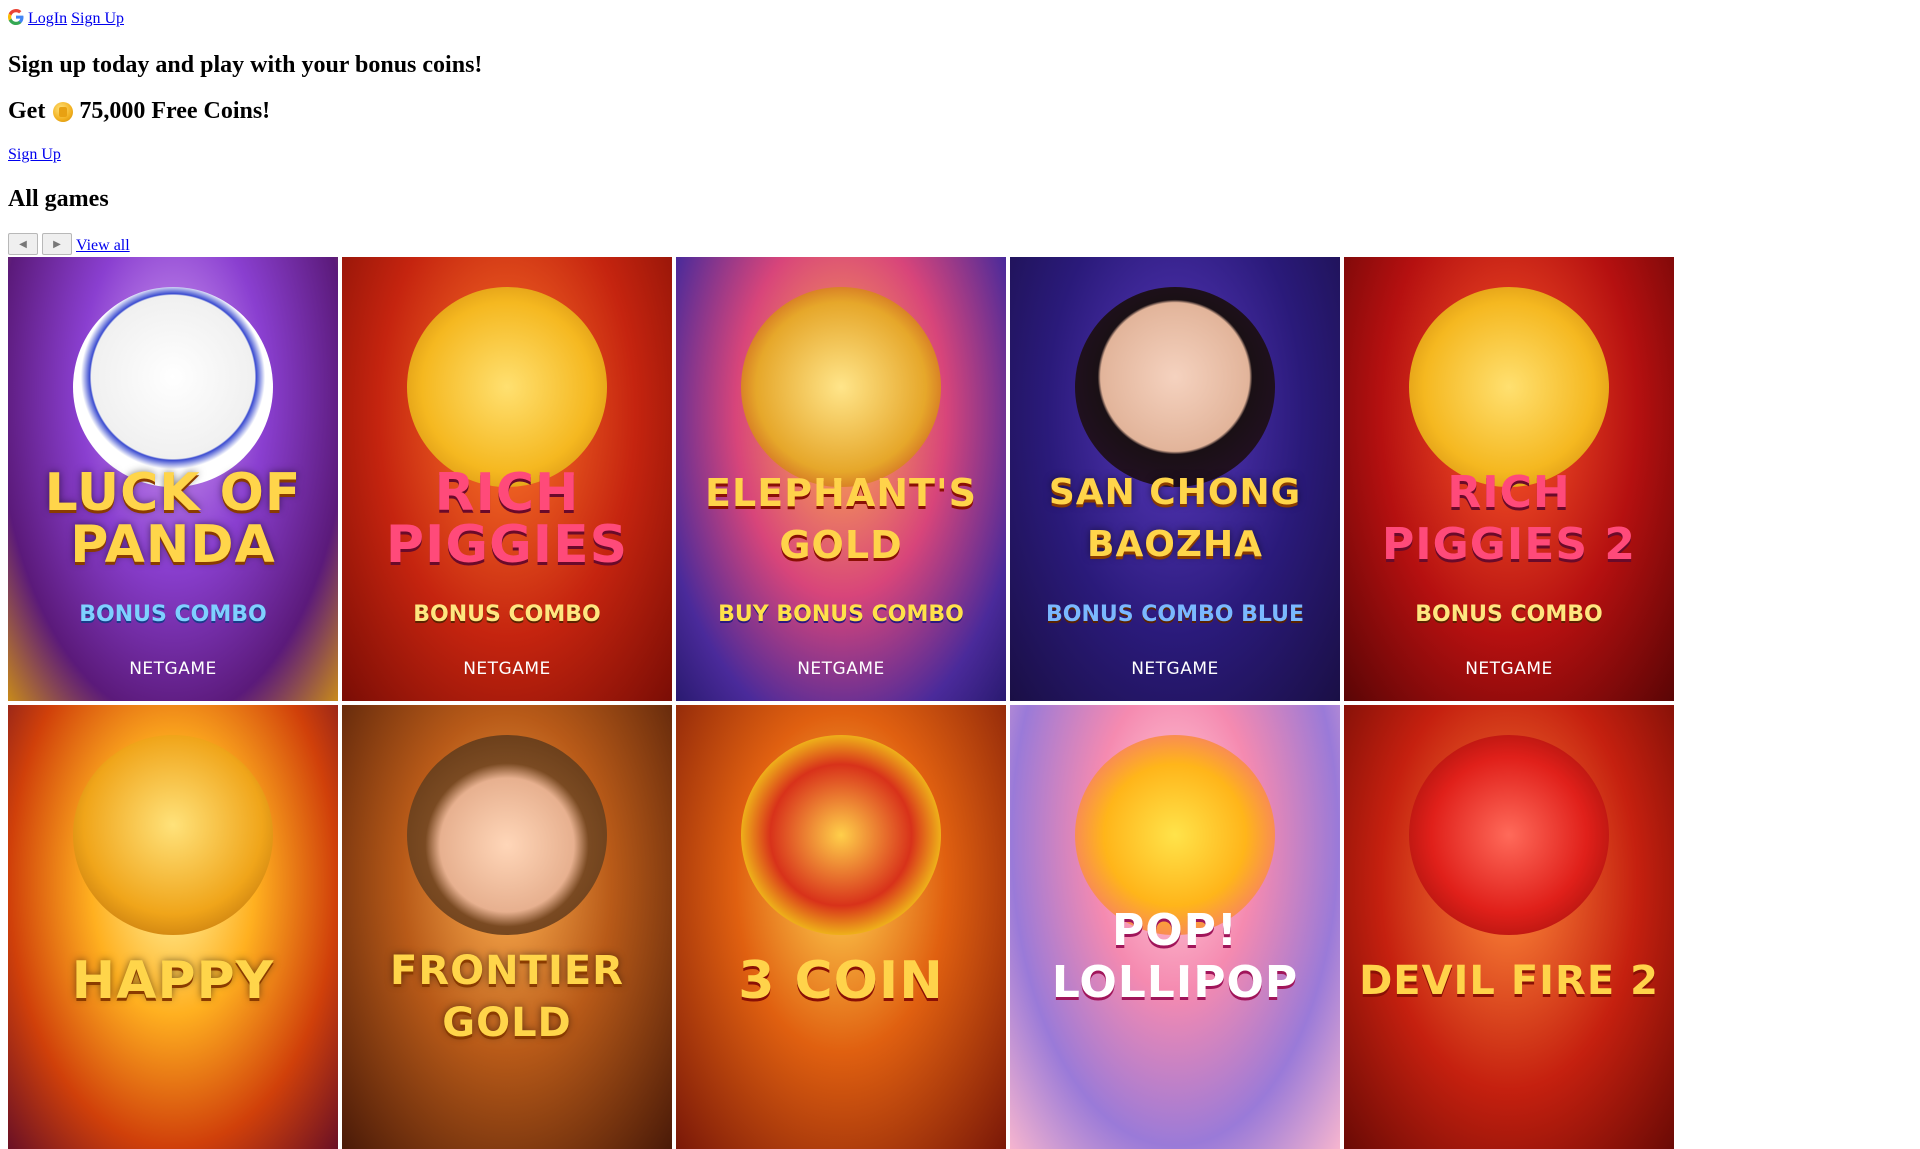 This screenshot has height=1149, width=1920. I want to click on login-link: LogIn, so click(37, 19).